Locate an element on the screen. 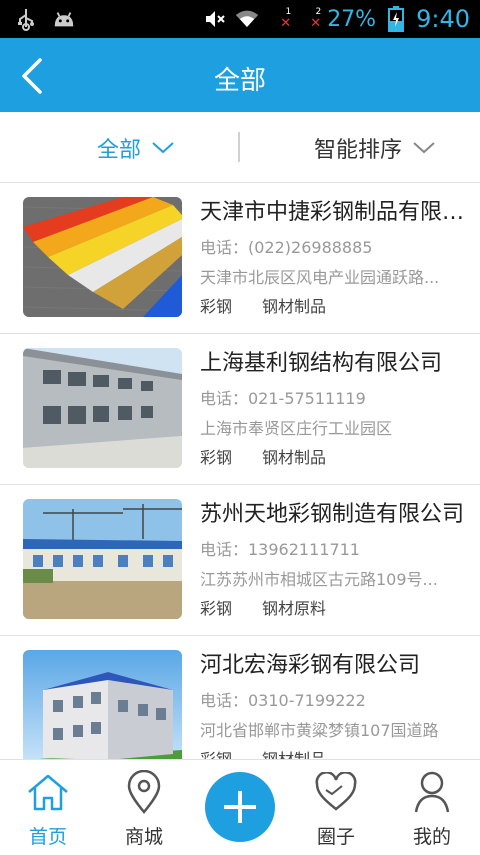 The height and width of the screenshot is (855, 480). wifi-icon is located at coordinates (247, 19).